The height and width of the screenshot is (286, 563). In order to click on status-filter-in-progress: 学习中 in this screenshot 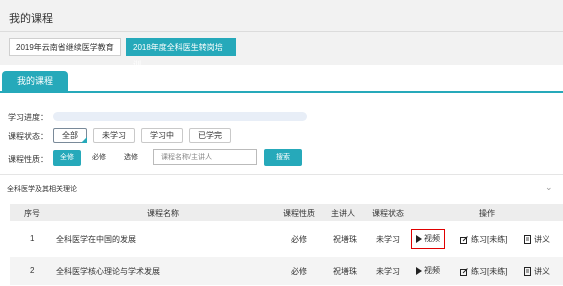, I will do `click(162, 135)`.